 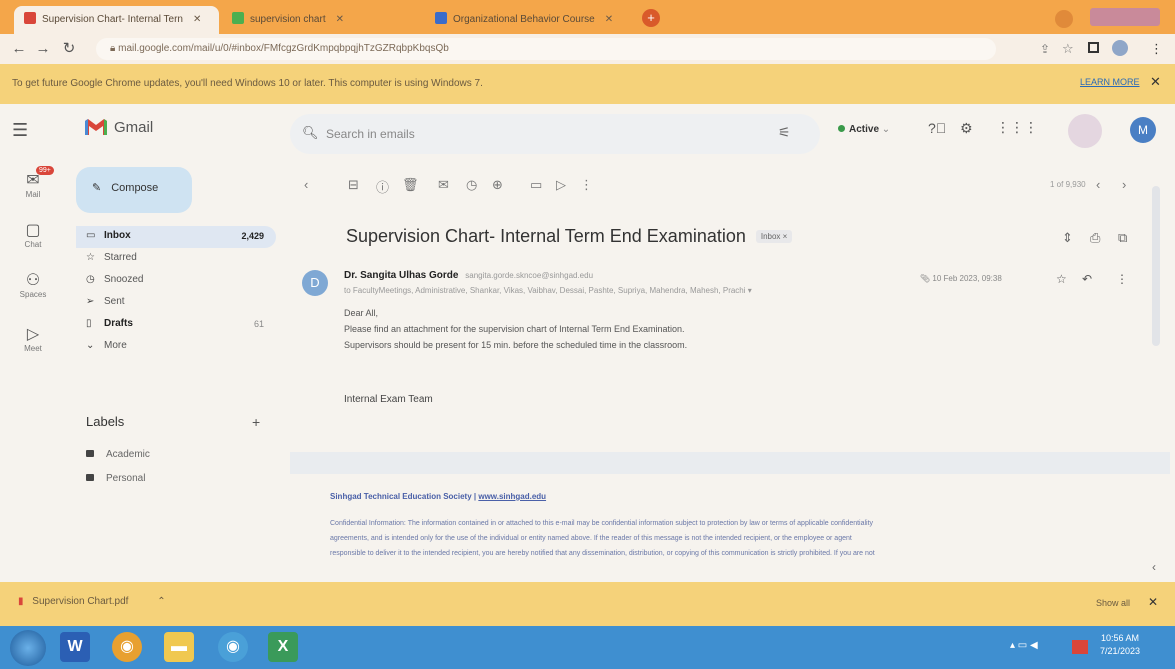 What do you see at coordinates (176, 325) in the screenshot?
I see `sidebar-item-drafts: ▯ Drafts 61` at bounding box center [176, 325].